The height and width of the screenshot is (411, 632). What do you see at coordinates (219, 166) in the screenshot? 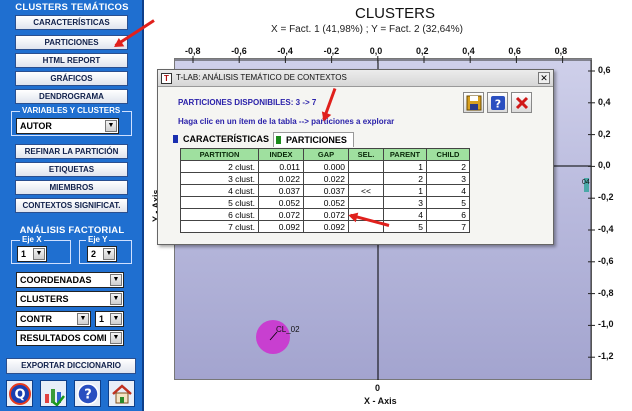
I see `table-cell: 2 clust.` at bounding box center [219, 166].